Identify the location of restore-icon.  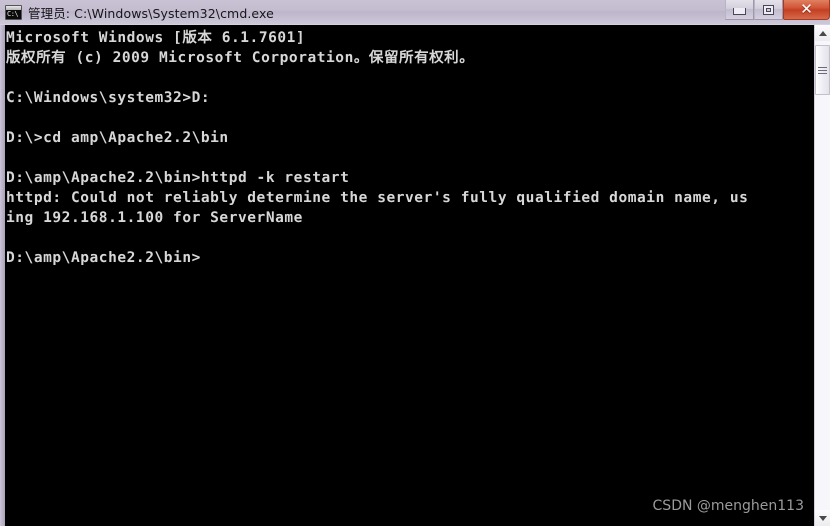
(768, 9).